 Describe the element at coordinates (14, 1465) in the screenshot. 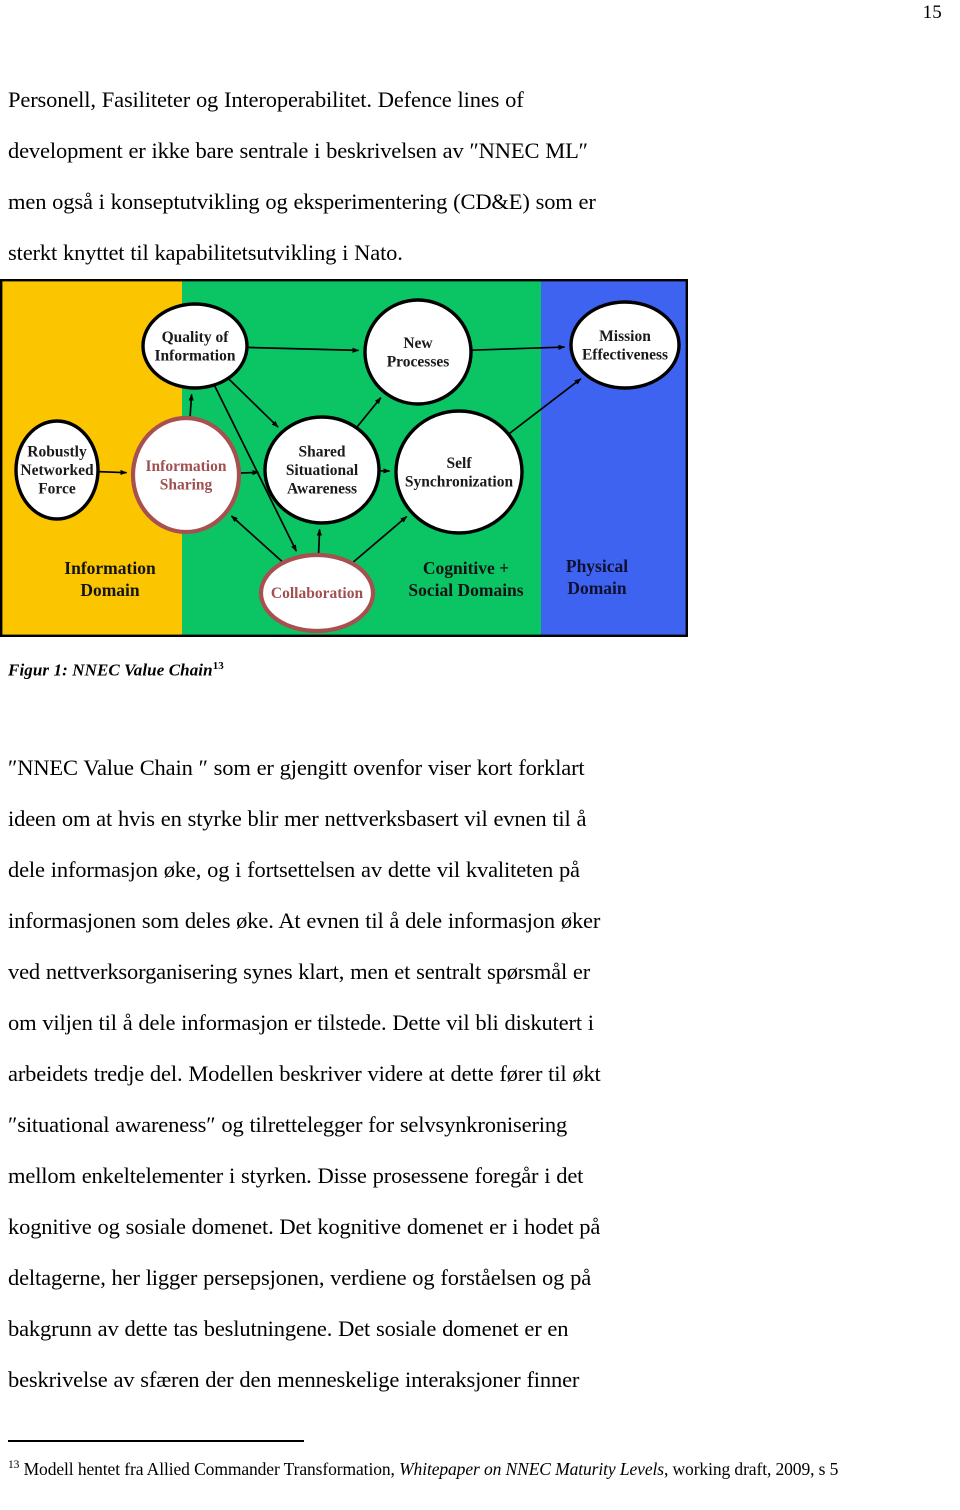

I see `footnote-marker: 13` at that location.